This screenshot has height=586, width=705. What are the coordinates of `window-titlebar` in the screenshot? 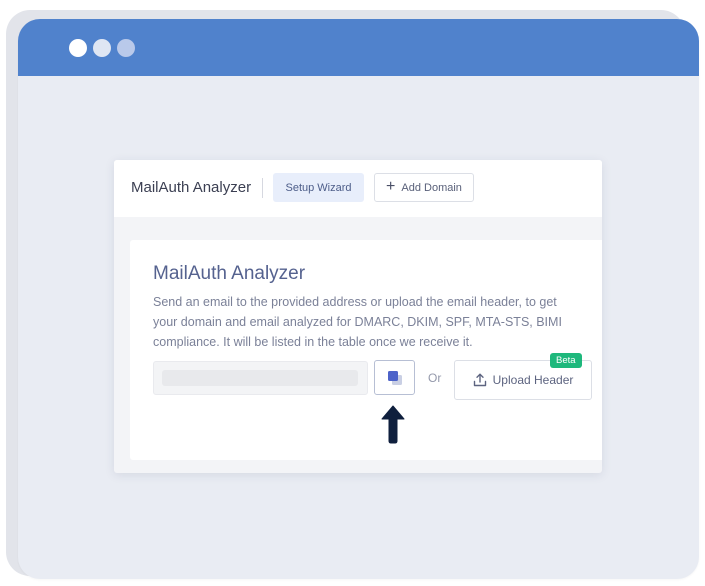 It's located at (358, 47).